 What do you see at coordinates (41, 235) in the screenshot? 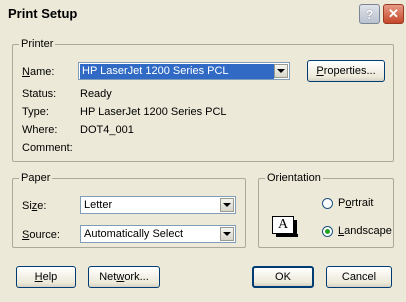
I see `source-label: Source:` at bounding box center [41, 235].